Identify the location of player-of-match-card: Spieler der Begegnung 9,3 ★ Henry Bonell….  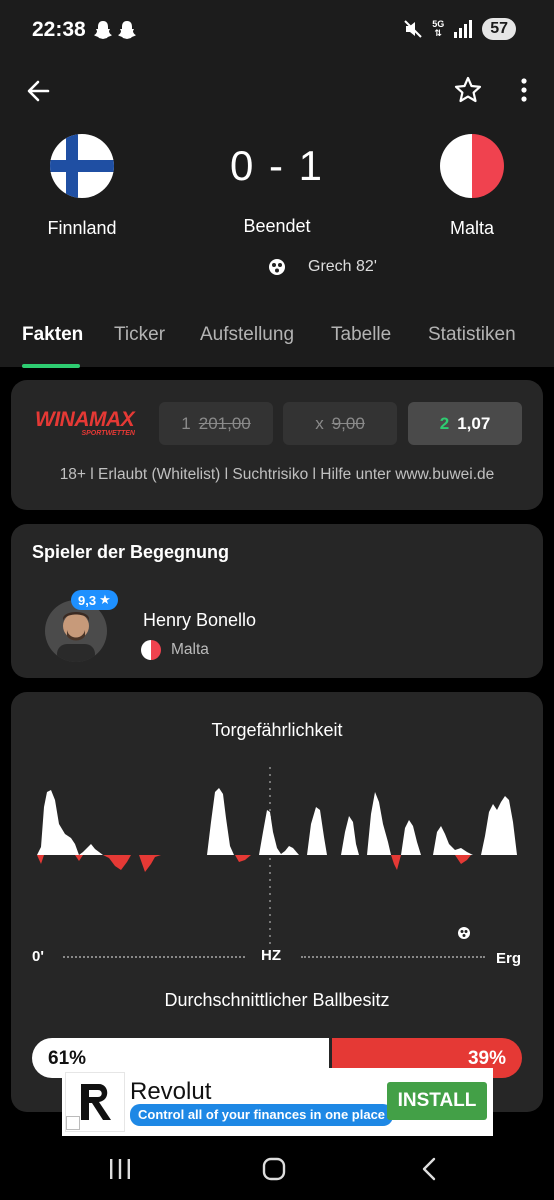
(277, 601).